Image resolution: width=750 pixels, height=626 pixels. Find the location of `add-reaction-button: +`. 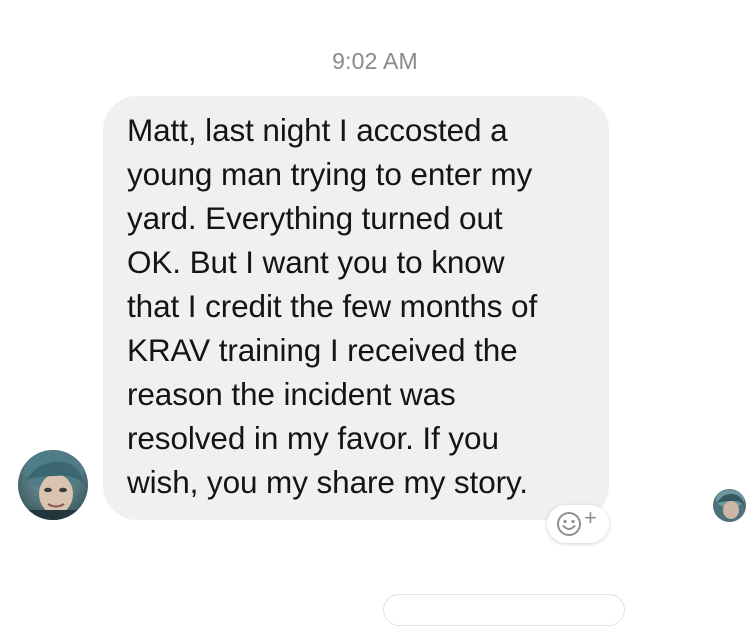

add-reaction-button: + is located at coordinates (578, 524).